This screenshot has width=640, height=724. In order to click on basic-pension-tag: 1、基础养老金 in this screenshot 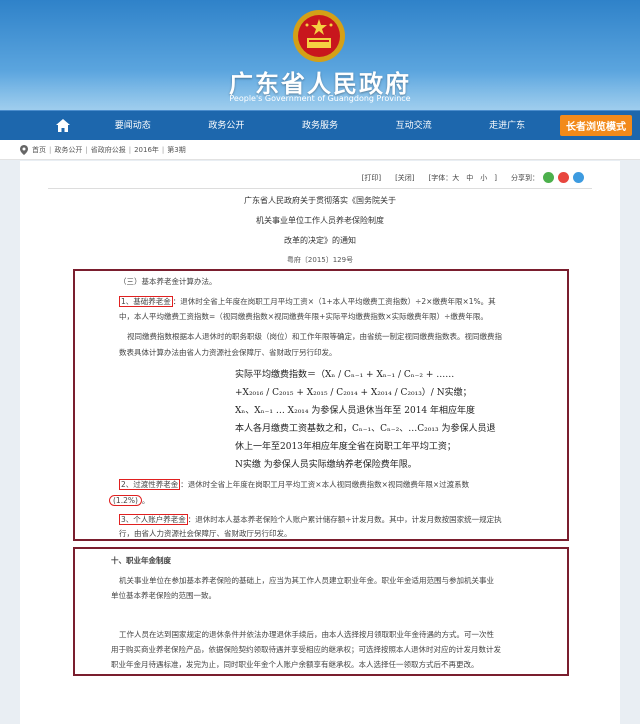, I will do `click(146, 301)`.